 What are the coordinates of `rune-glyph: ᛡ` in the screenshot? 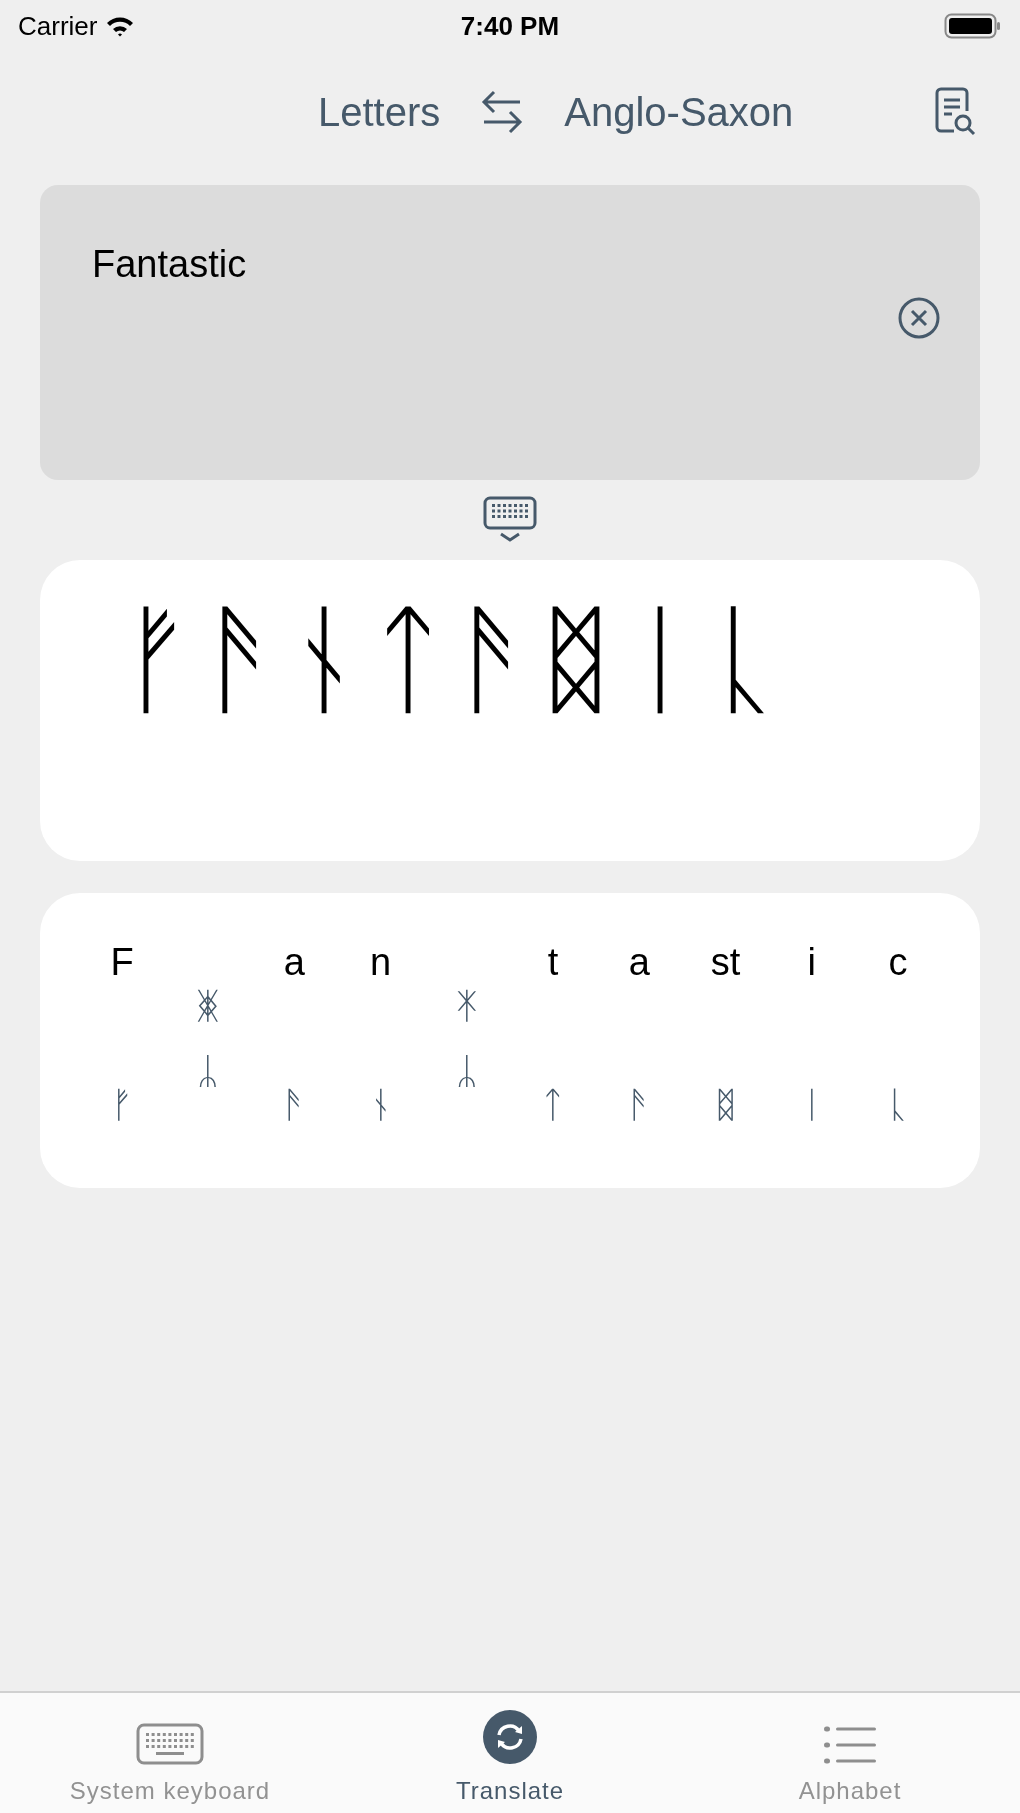 It's located at (466, 1006).